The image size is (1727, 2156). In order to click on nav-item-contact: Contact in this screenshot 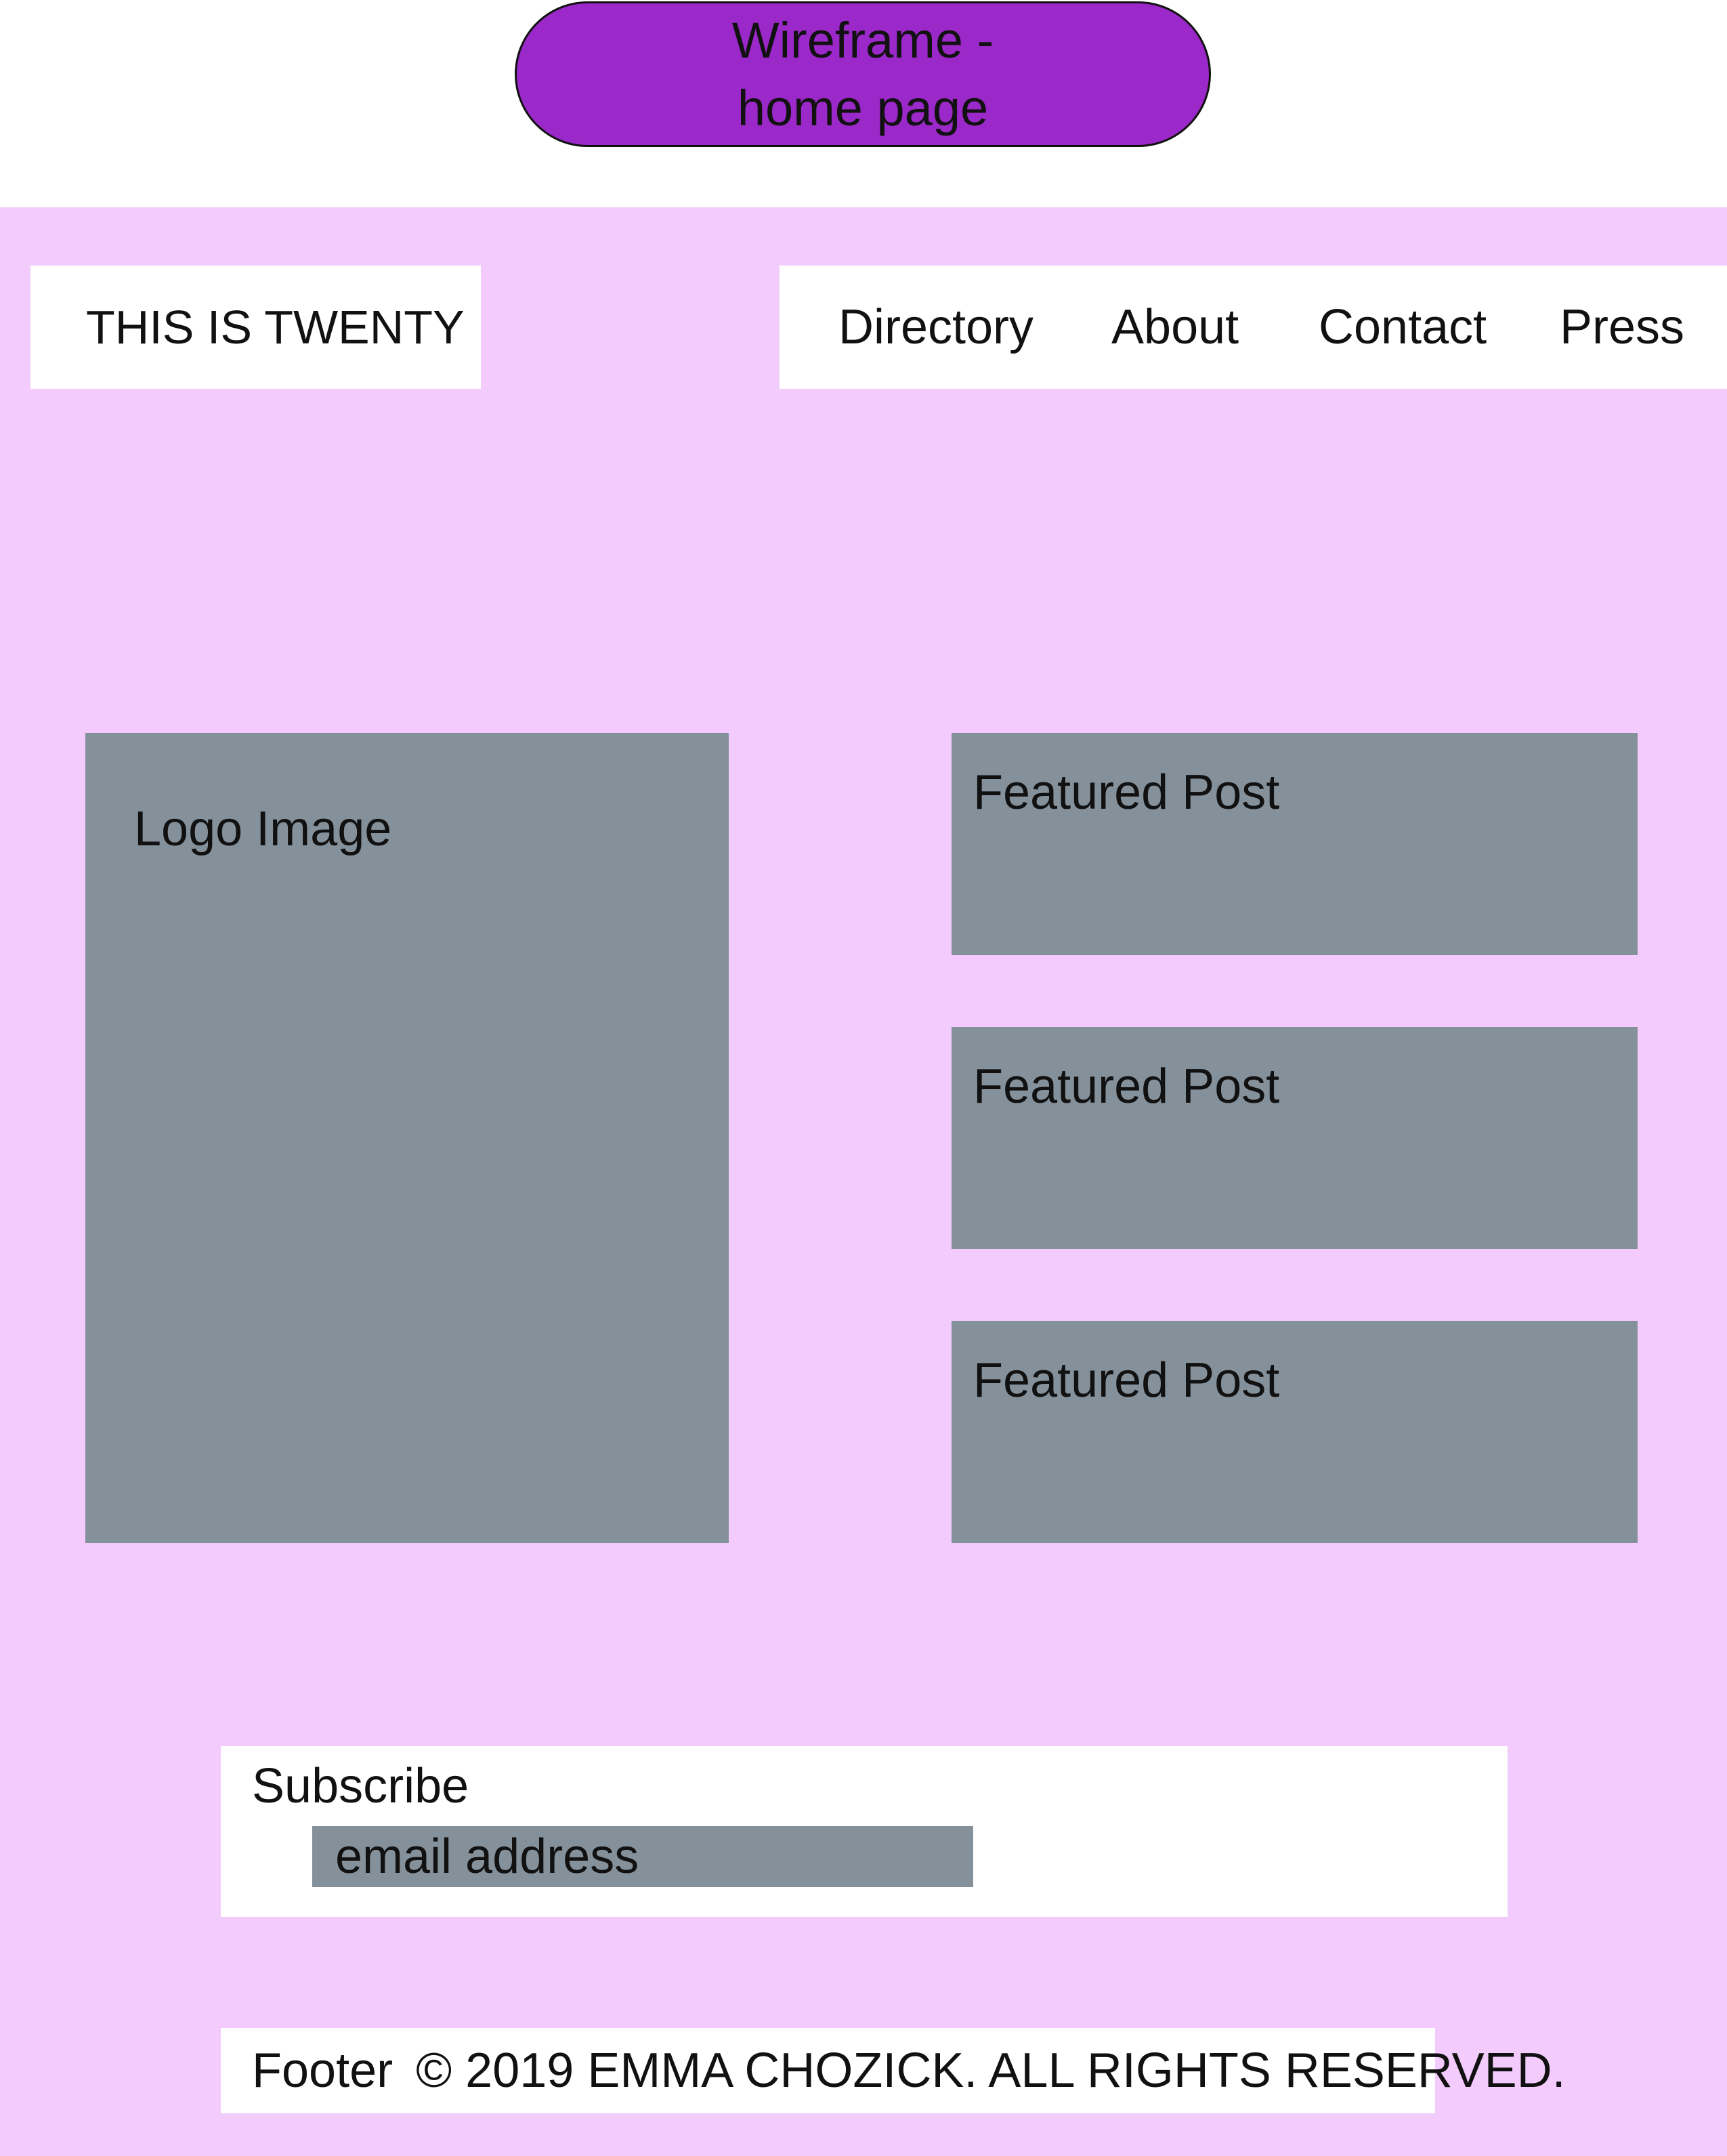, I will do `click(1403, 327)`.